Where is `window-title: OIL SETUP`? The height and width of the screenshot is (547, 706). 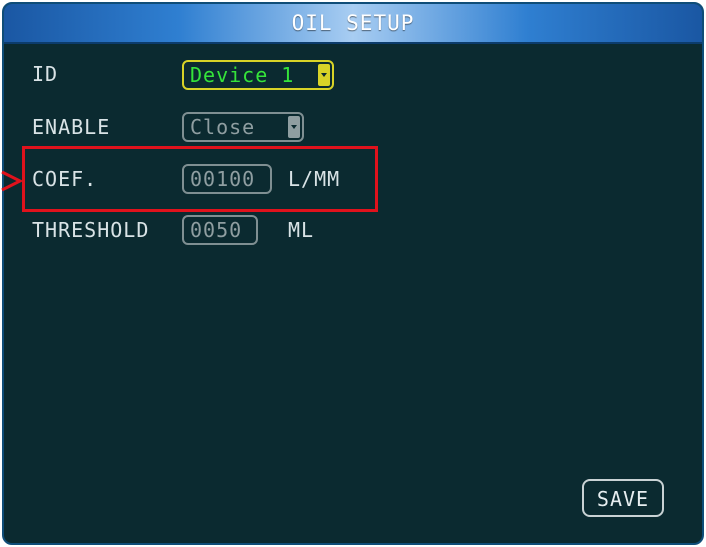 window-title: OIL SETUP is located at coordinates (353, 23).